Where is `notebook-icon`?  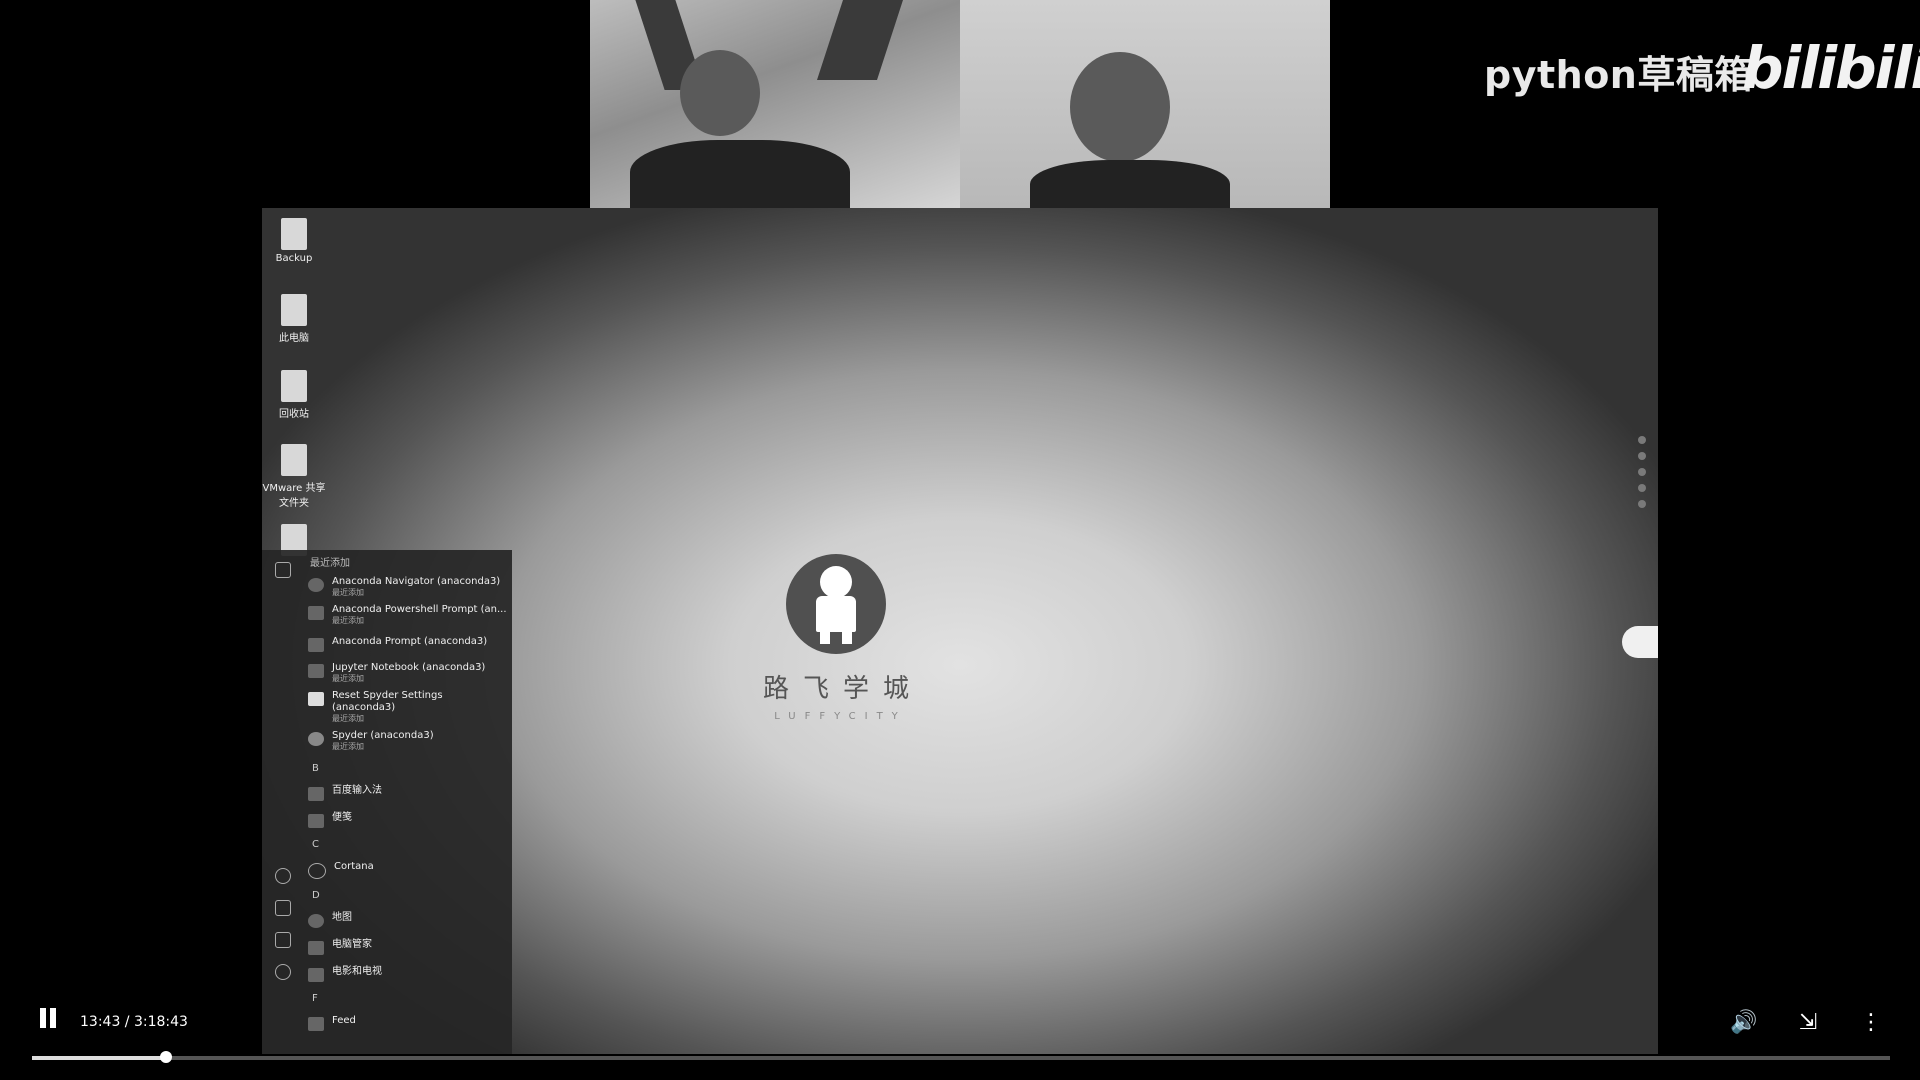
notebook-icon is located at coordinates (316, 671).